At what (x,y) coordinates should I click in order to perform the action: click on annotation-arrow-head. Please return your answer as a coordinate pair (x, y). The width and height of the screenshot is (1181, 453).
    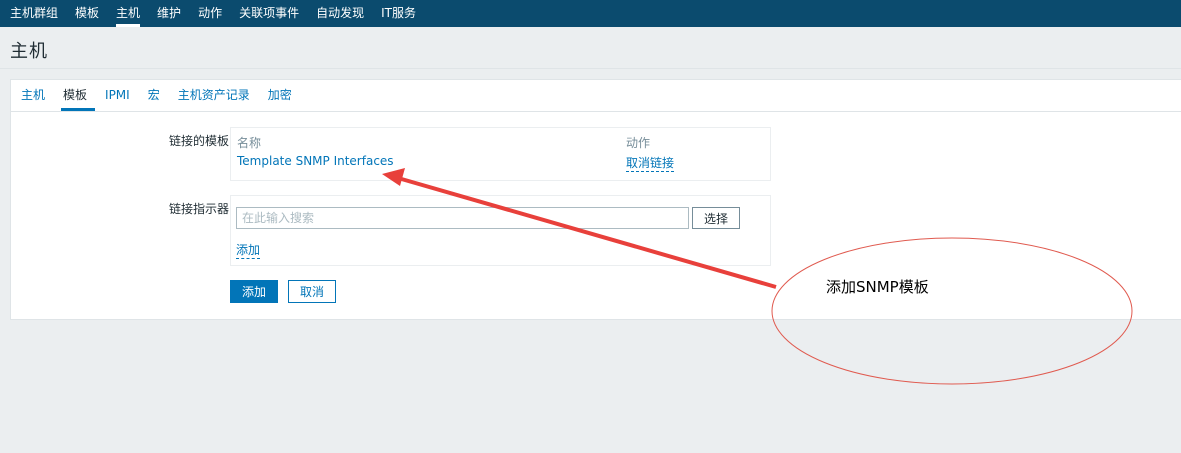
    Looking at the image, I should click on (393, 177).